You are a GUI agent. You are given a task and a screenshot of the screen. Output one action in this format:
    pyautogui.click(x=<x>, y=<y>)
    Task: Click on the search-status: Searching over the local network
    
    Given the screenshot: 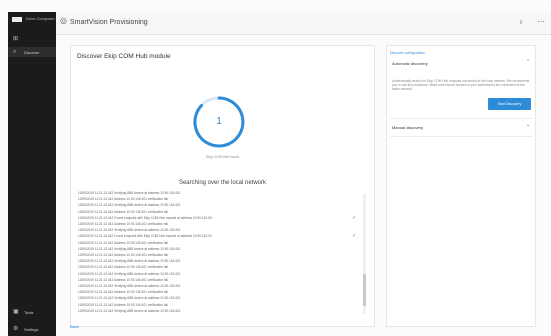 What is the action you would take?
    pyautogui.click(x=222, y=183)
    